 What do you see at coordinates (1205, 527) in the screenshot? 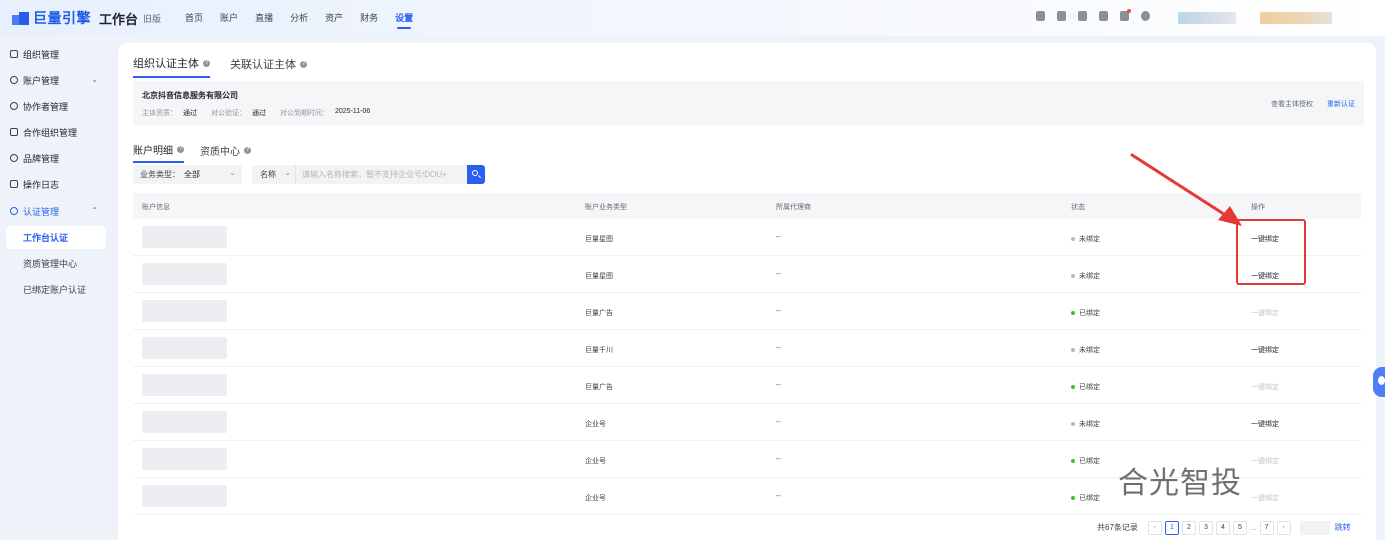
I see `page-button-3: 3` at bounding box center [1205, 527].